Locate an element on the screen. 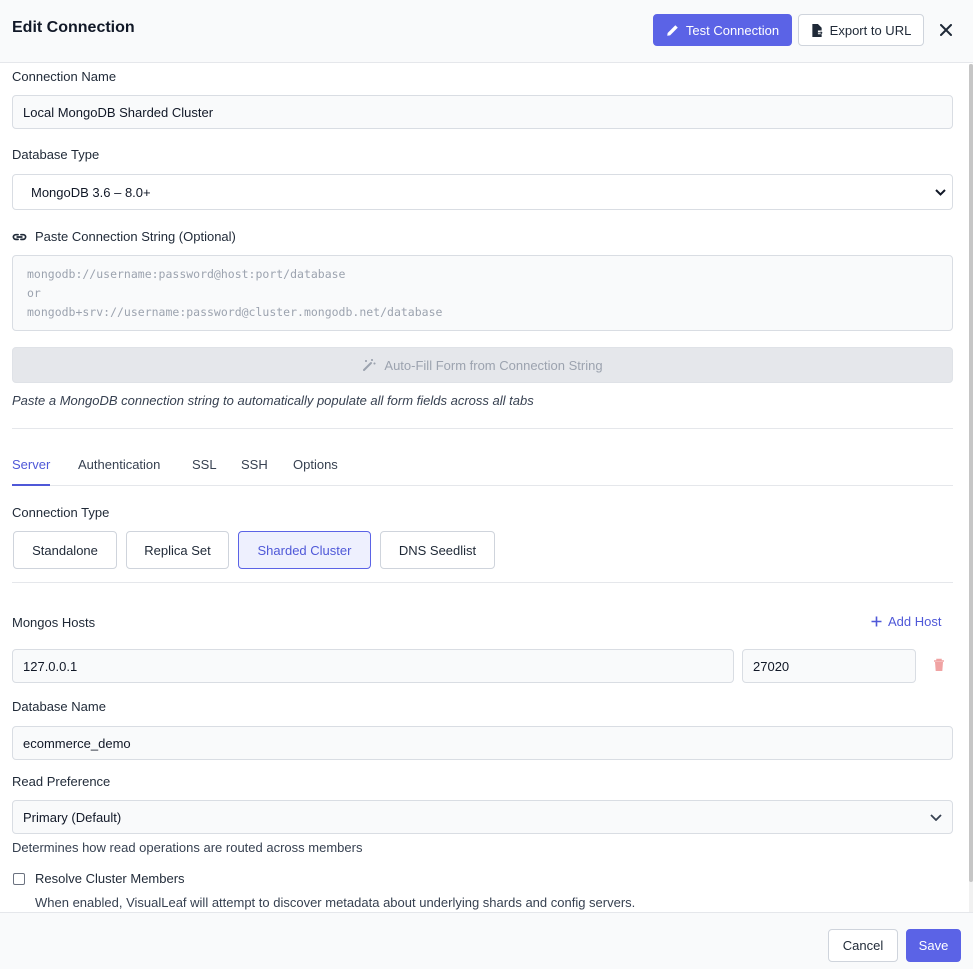  tab-options: Options is located at coordinates (315, 471).